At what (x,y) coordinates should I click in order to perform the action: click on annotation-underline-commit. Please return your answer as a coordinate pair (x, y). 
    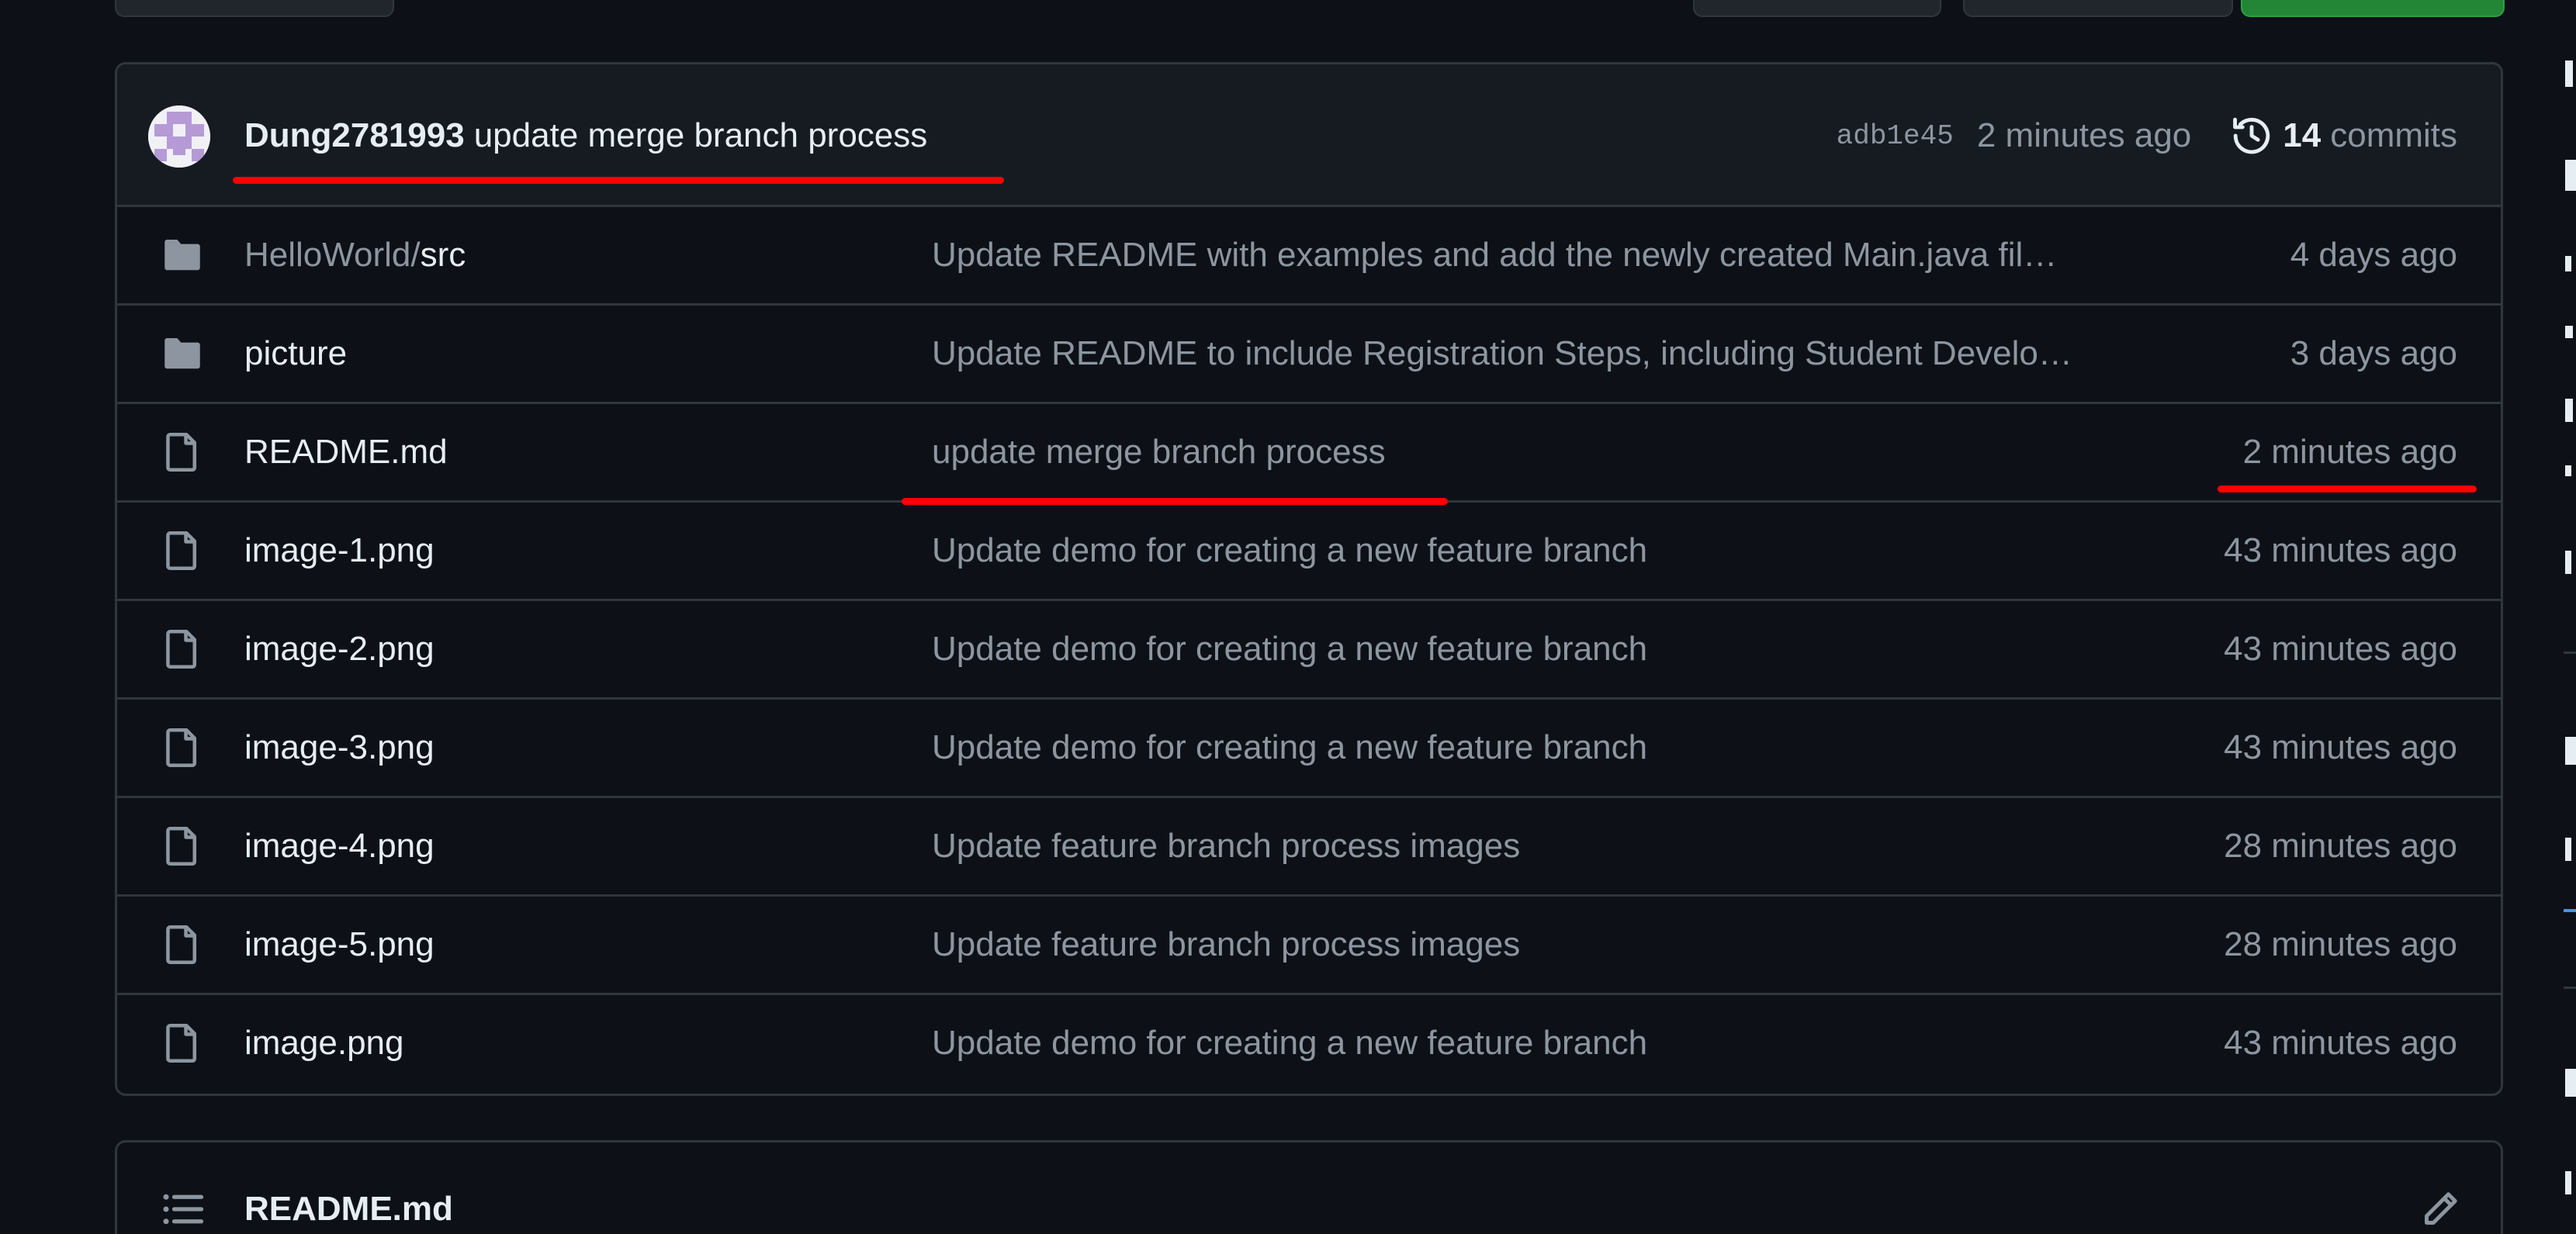
    Looking at the image, I should click on (618, 181).